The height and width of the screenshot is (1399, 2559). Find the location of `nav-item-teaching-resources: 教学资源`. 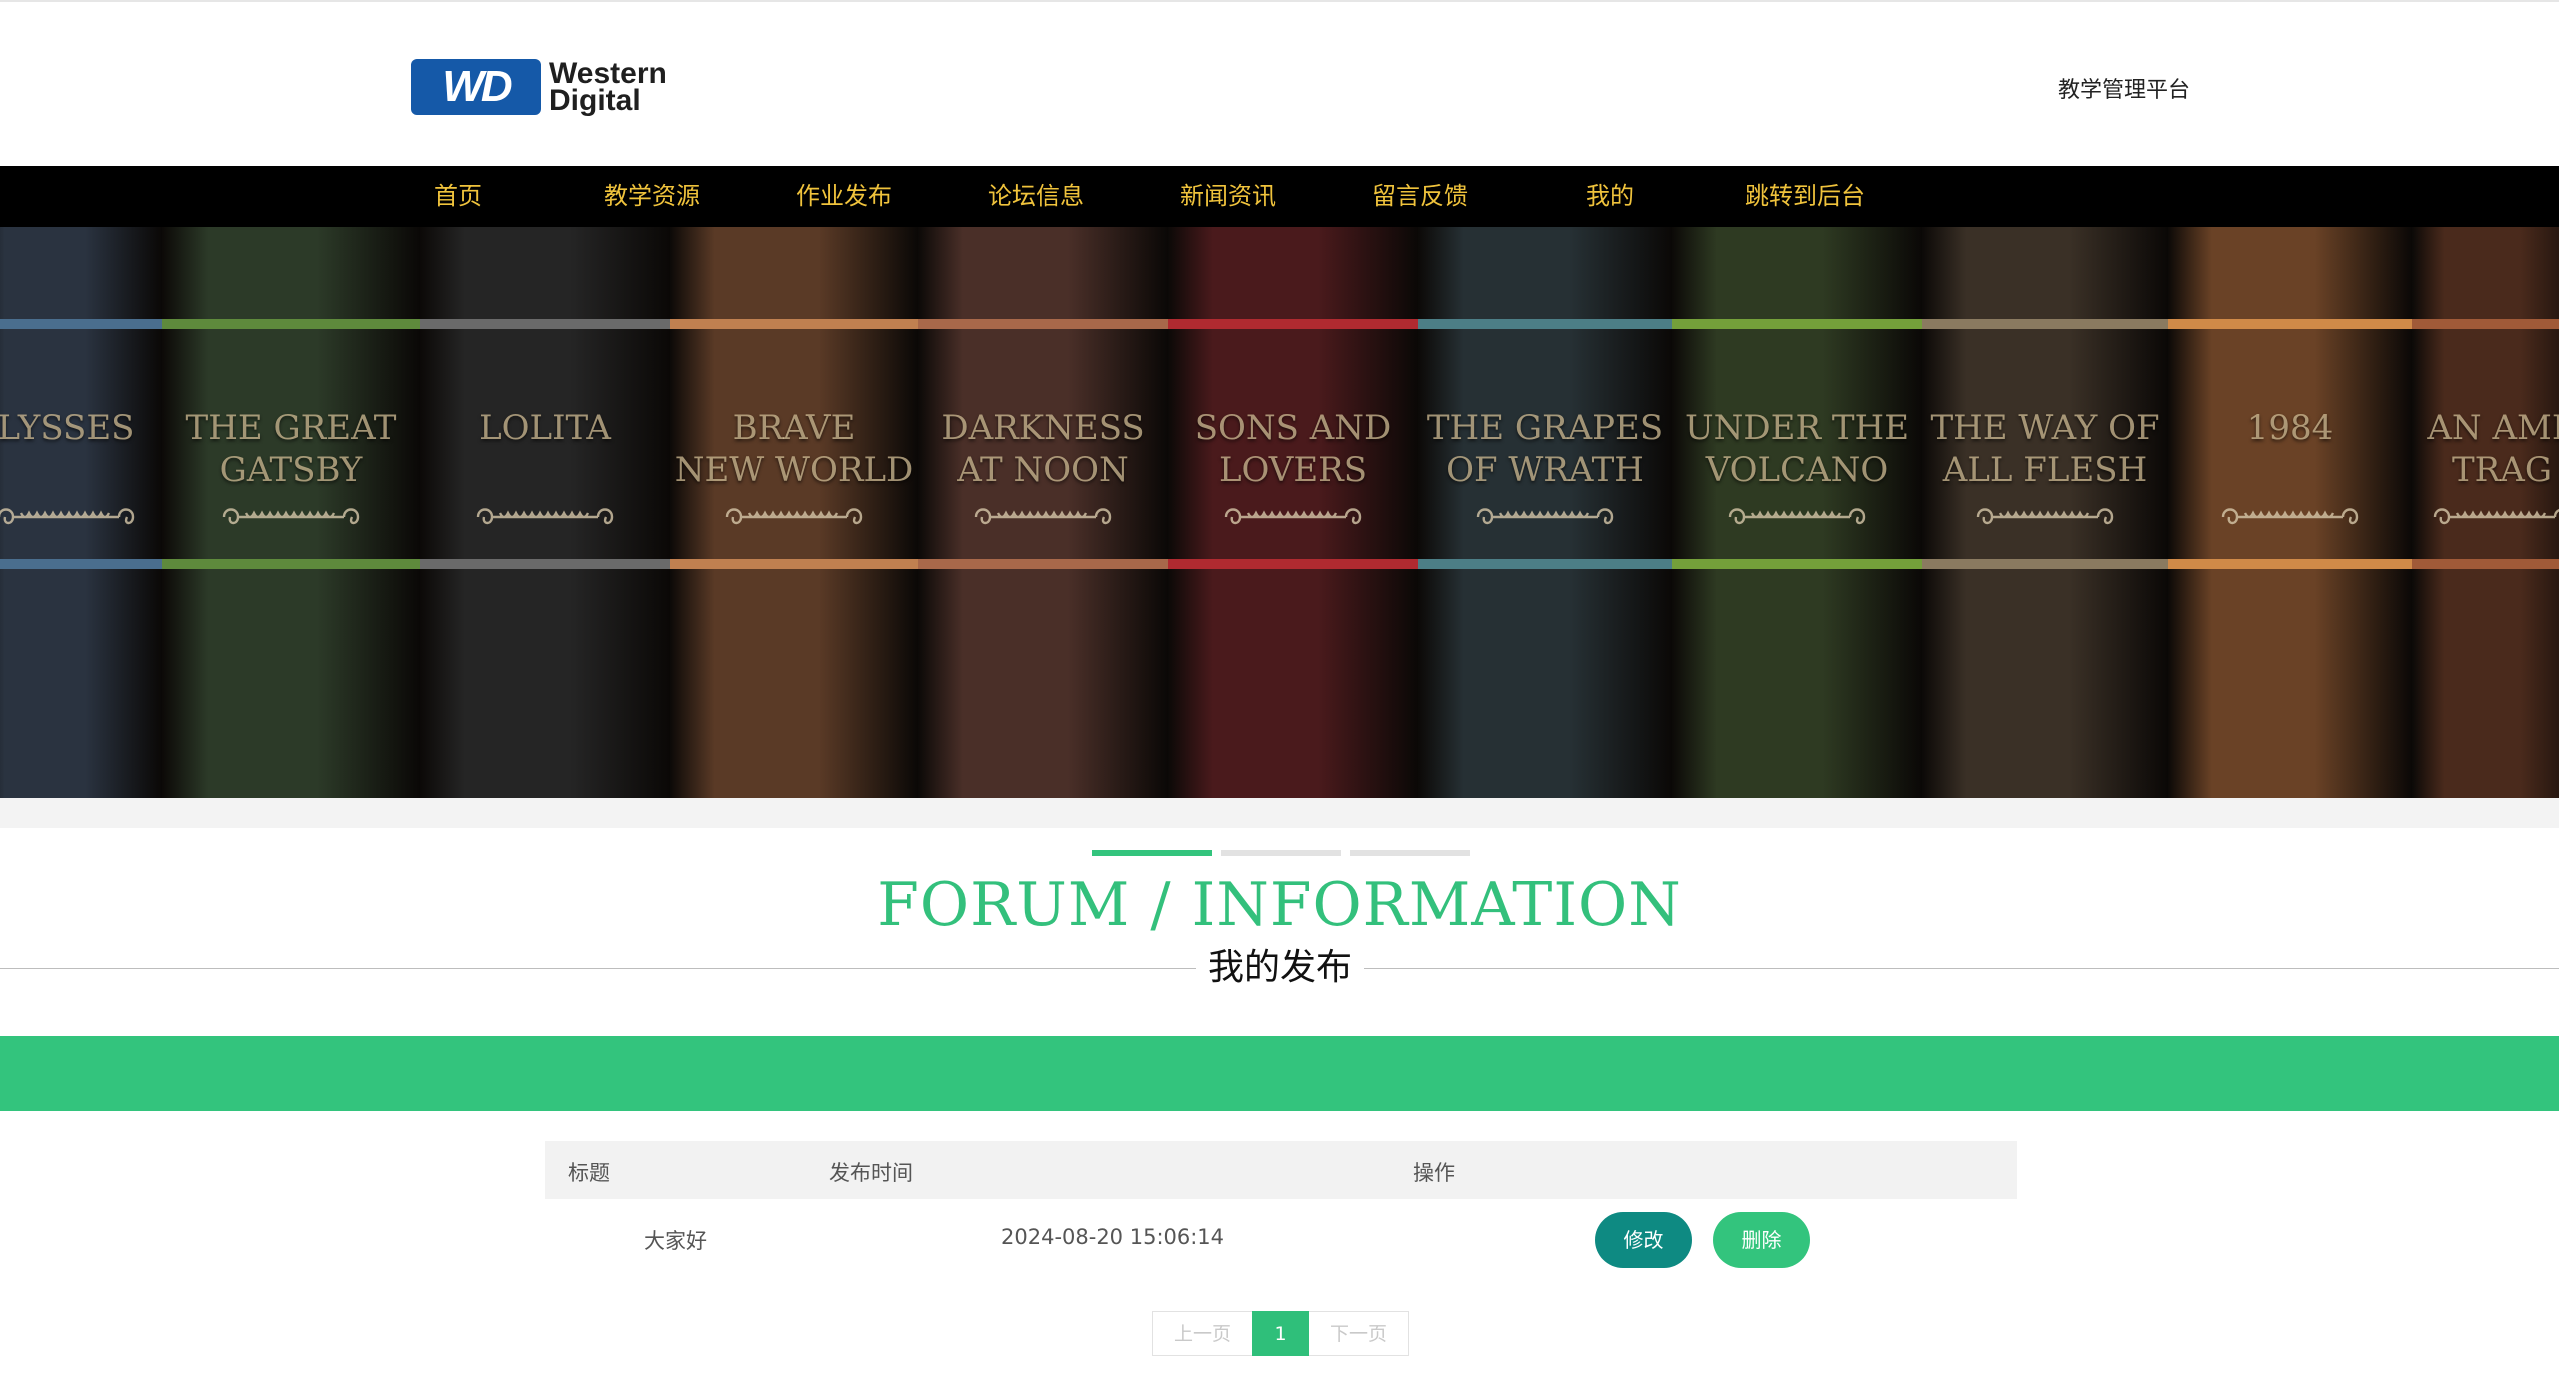

nav-item-teaching-resources: 教学资源 is located at coordinates (652, 196).